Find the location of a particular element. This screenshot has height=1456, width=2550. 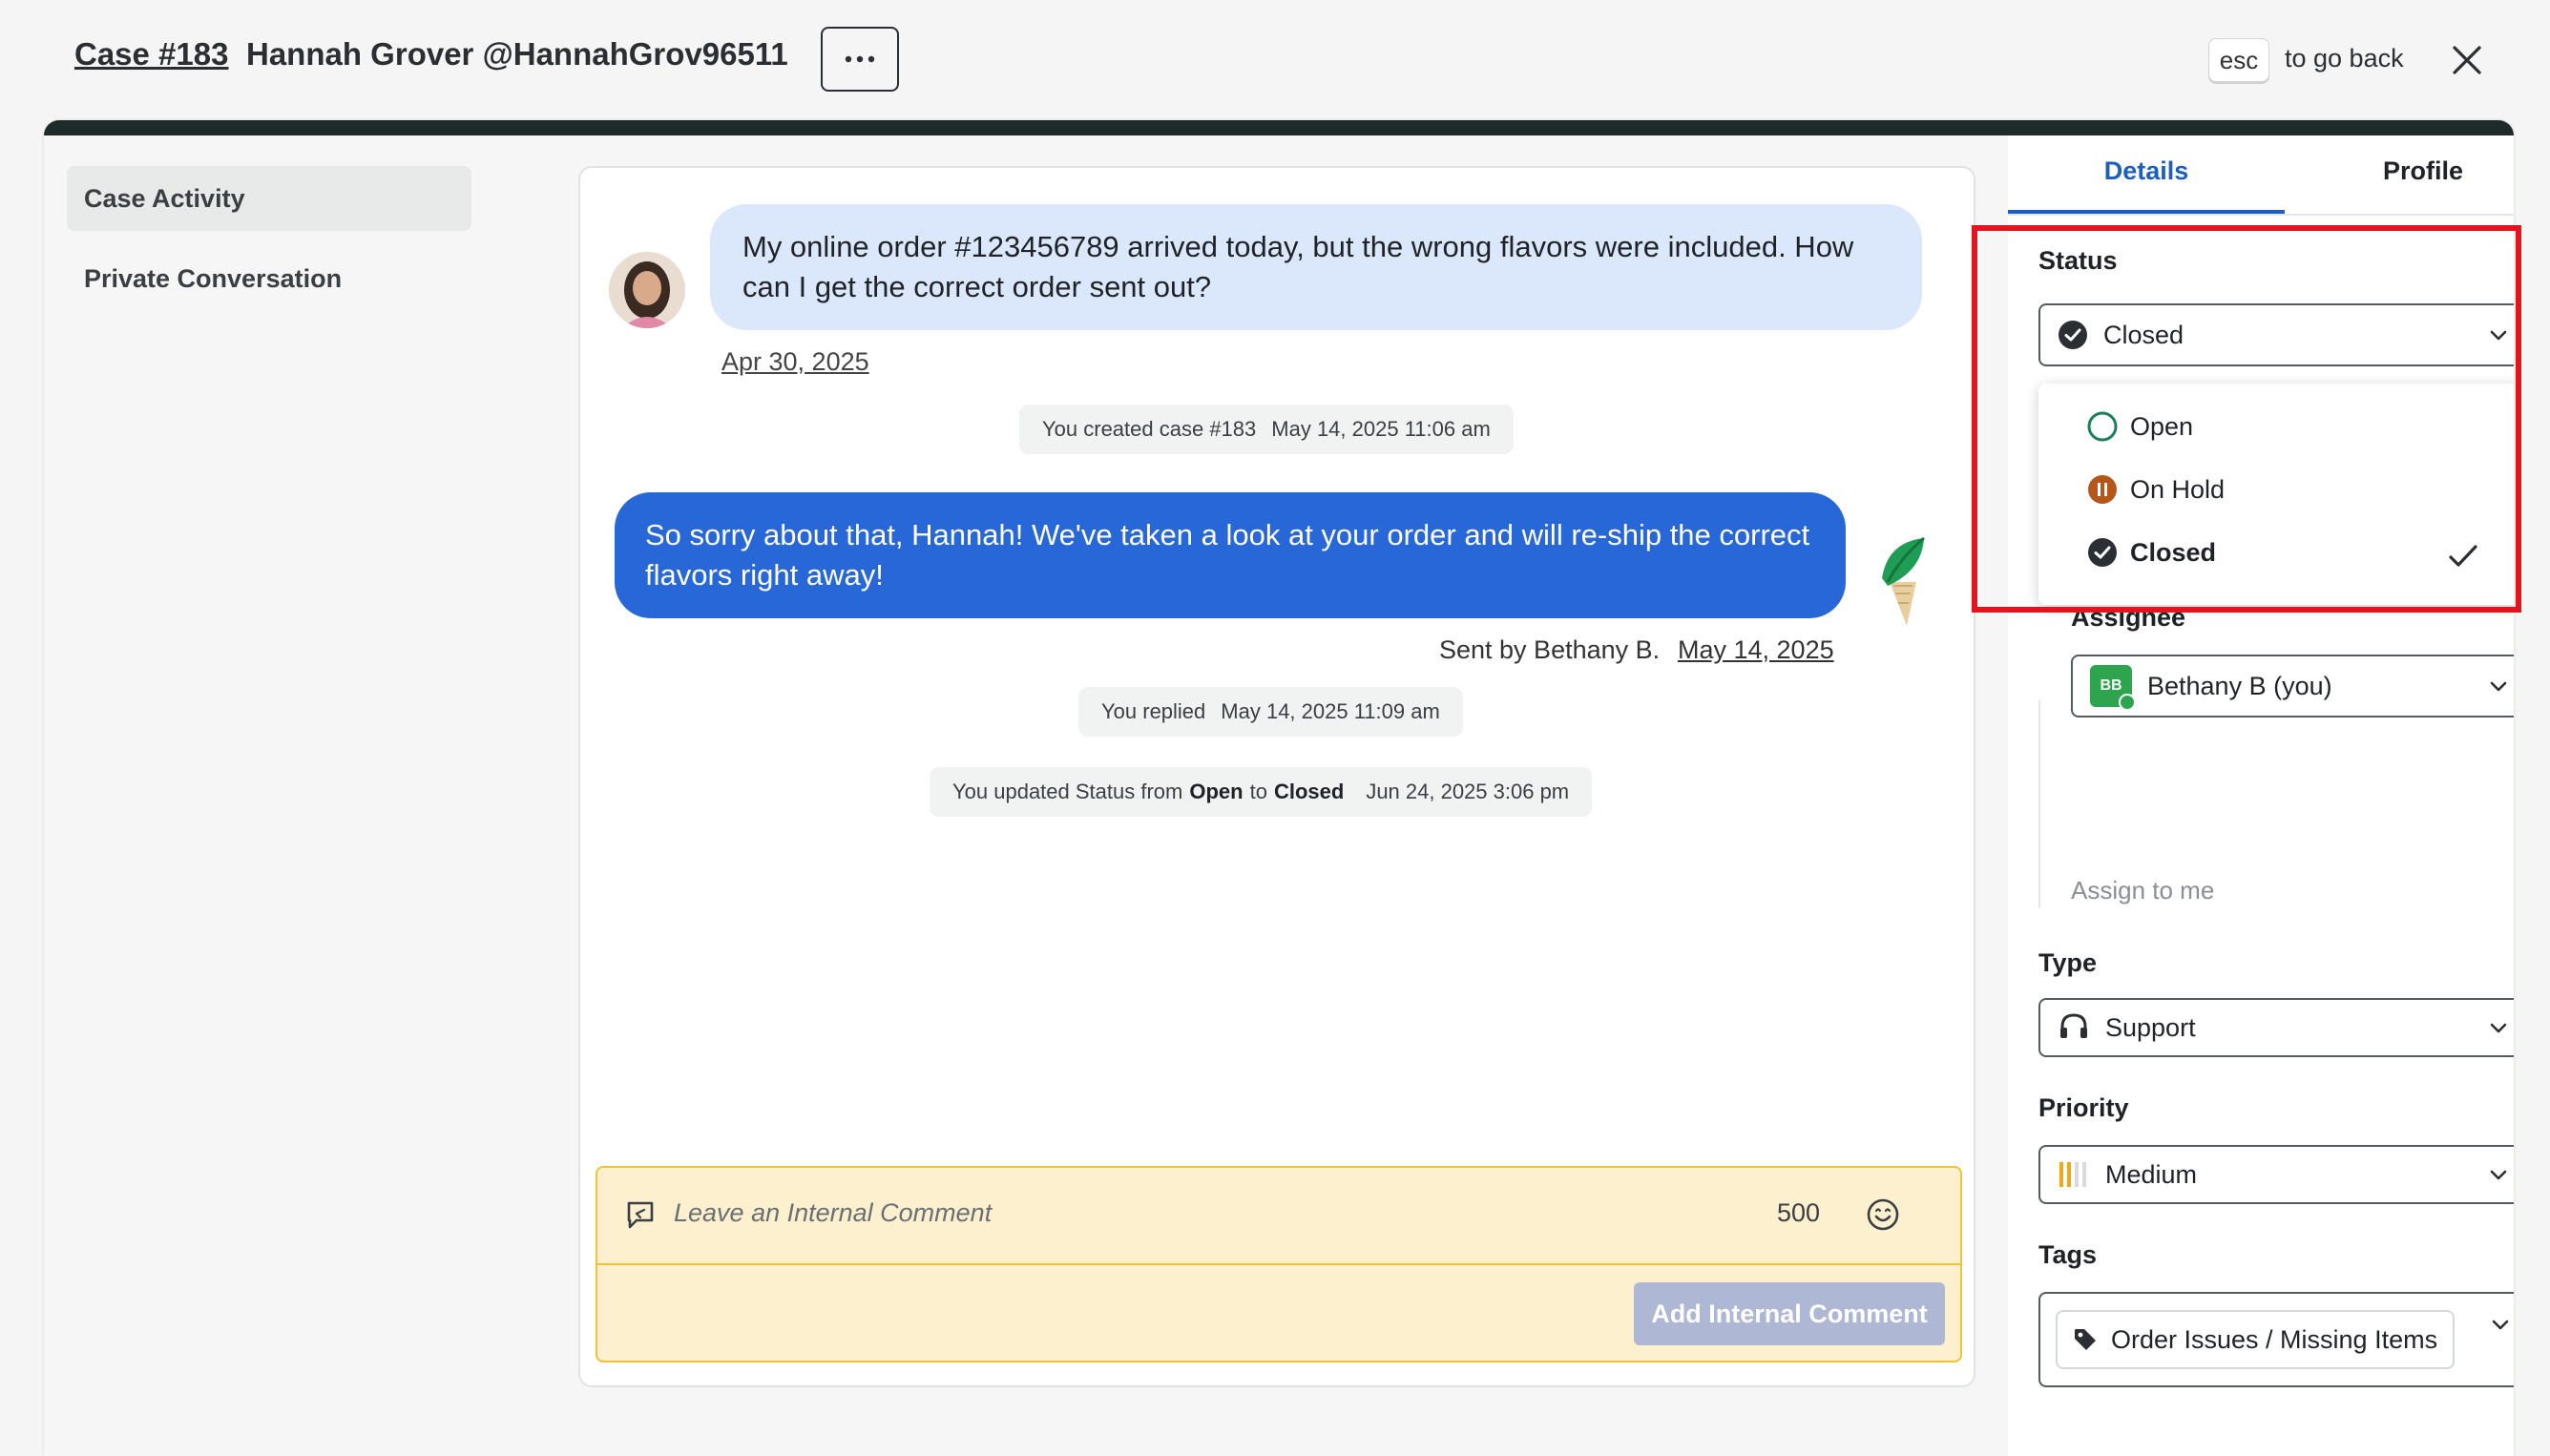

tags-select: Order Issues / Missing Items is located at coordinates (2276, 1340).